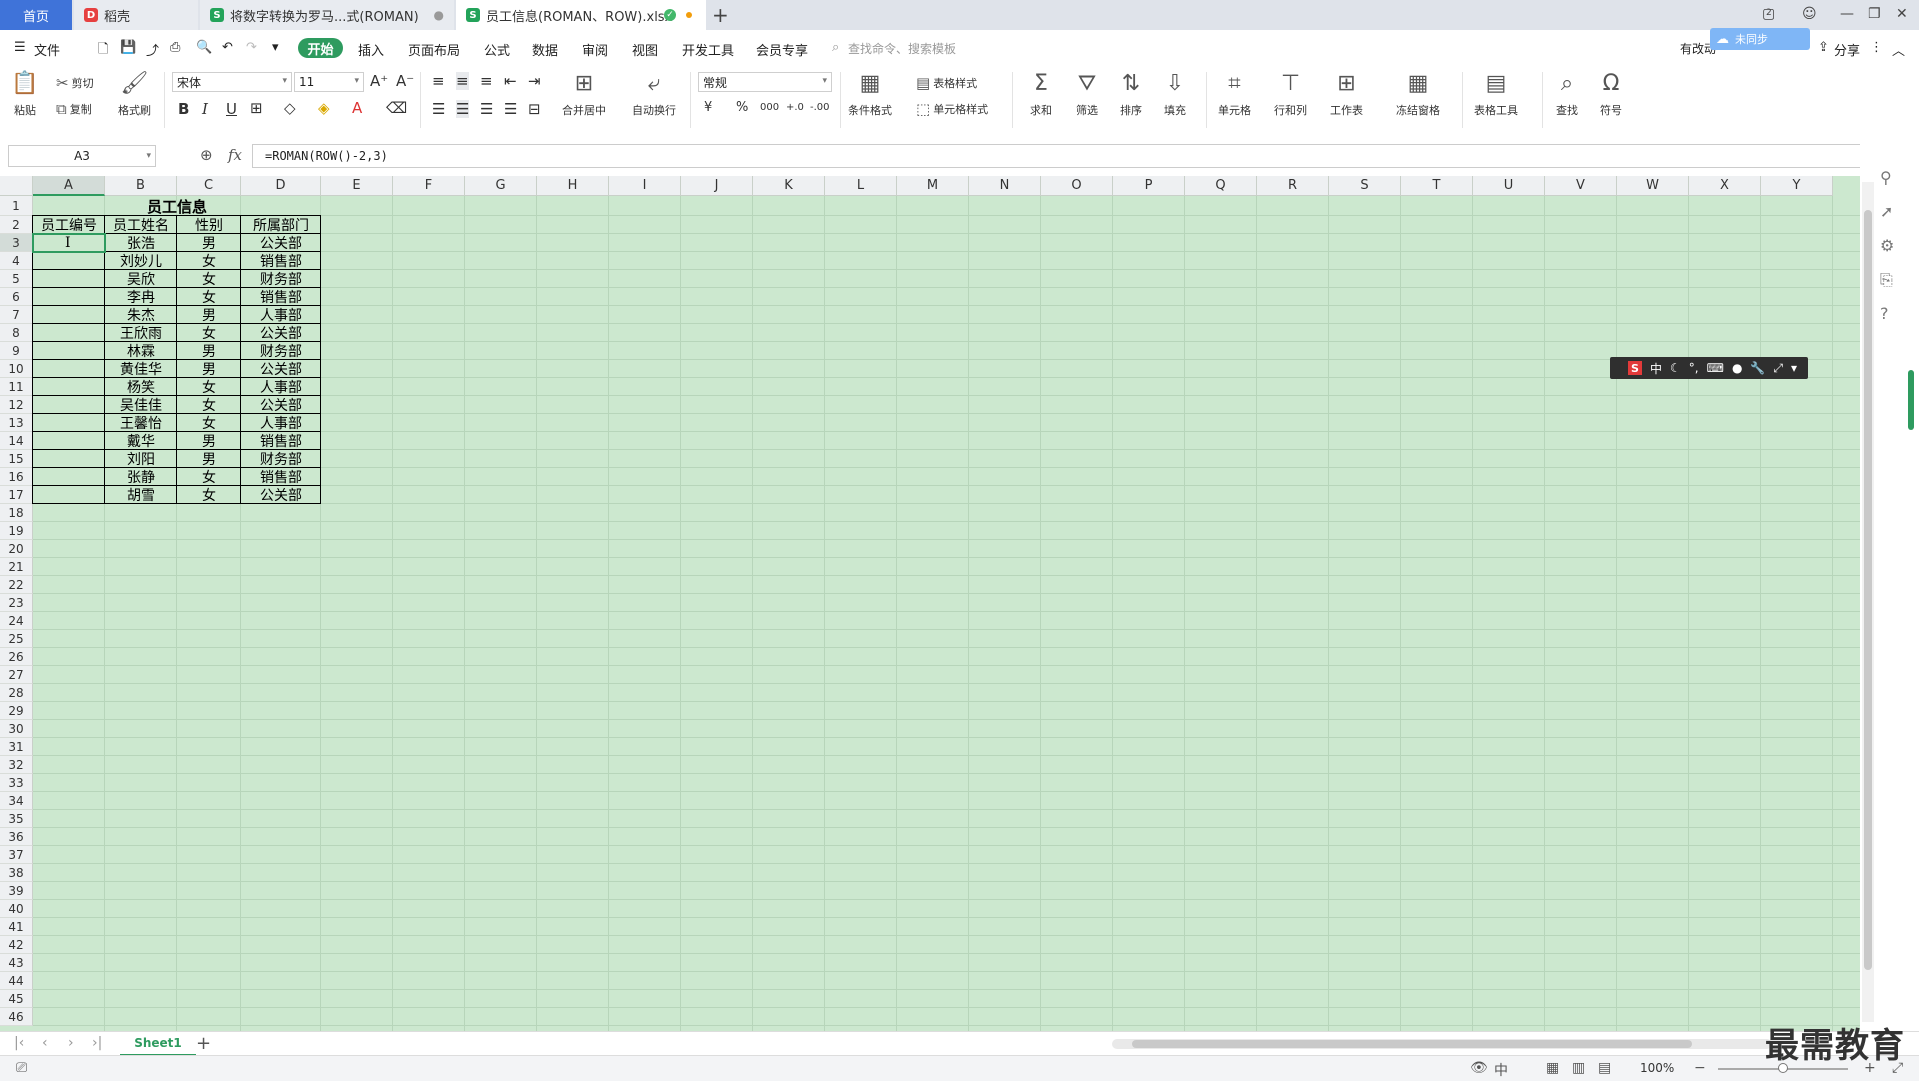 Image resolution: width=1919 pixels, height=1081 pixels. Describe the element at coordinates (1509, 186) in the screenshot. I see `column-header-u: U` at that location.